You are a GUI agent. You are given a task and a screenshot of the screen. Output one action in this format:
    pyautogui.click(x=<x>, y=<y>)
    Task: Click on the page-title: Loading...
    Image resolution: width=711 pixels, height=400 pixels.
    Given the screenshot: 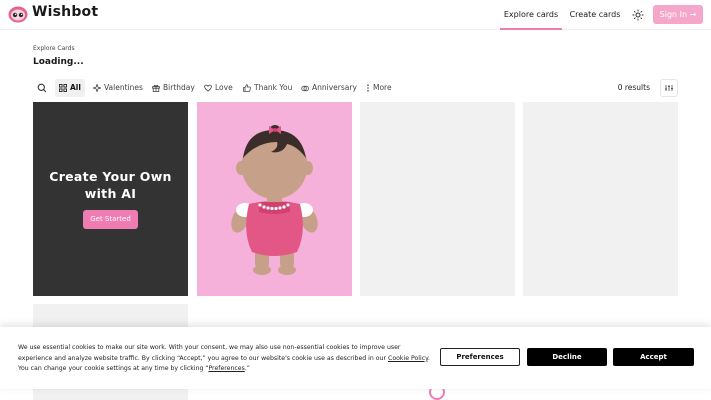 What is the action you would take?
    pyautogui.click(x=58, y=62)
    